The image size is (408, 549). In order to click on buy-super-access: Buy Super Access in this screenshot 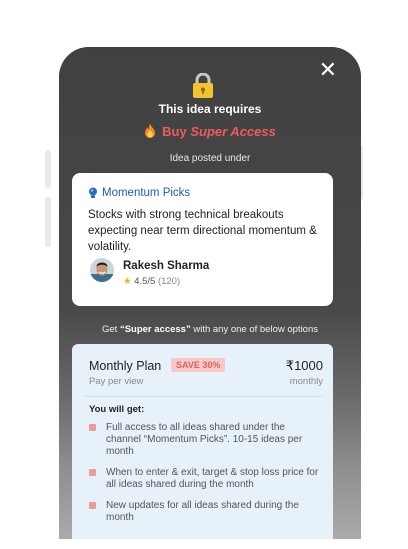, I will do `click(210, 132)`.